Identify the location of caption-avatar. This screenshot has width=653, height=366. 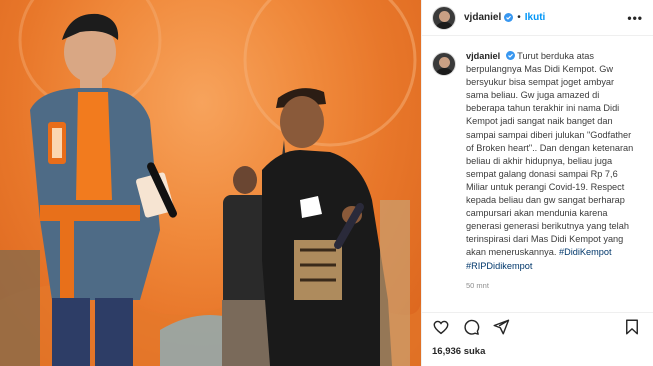
(444, 64).